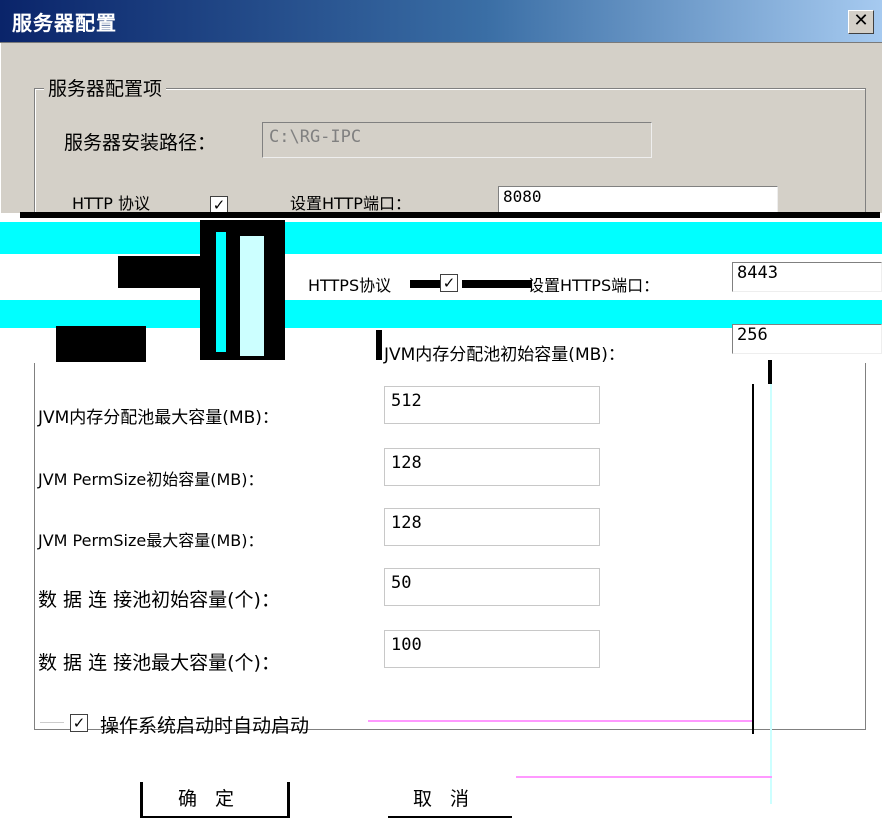 This screenshot has height=838, width=882. Describe the element at coordinates (504, 355) in the screenshot. I see `jvm-init-label: JVM内存分配池初始容量(MB)：` at that location.